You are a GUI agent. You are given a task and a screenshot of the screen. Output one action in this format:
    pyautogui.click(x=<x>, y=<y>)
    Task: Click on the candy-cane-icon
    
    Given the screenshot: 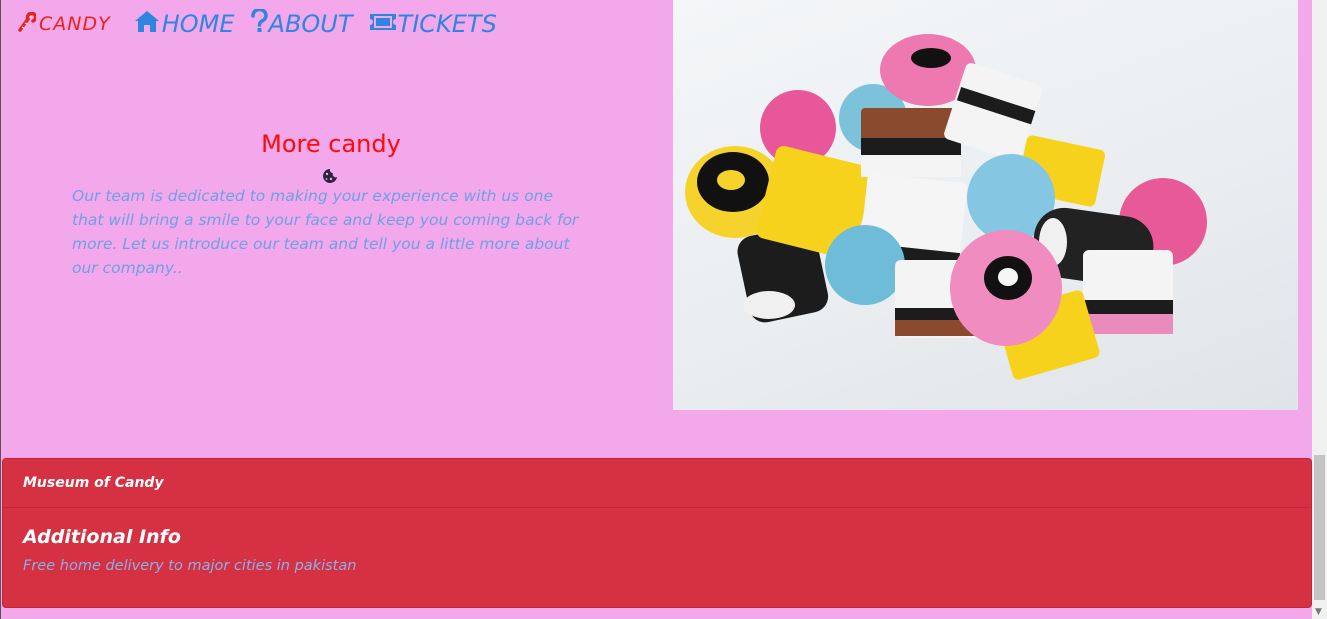 What is the action you would take?
    pyautogui.click(x=27, y=24)
    